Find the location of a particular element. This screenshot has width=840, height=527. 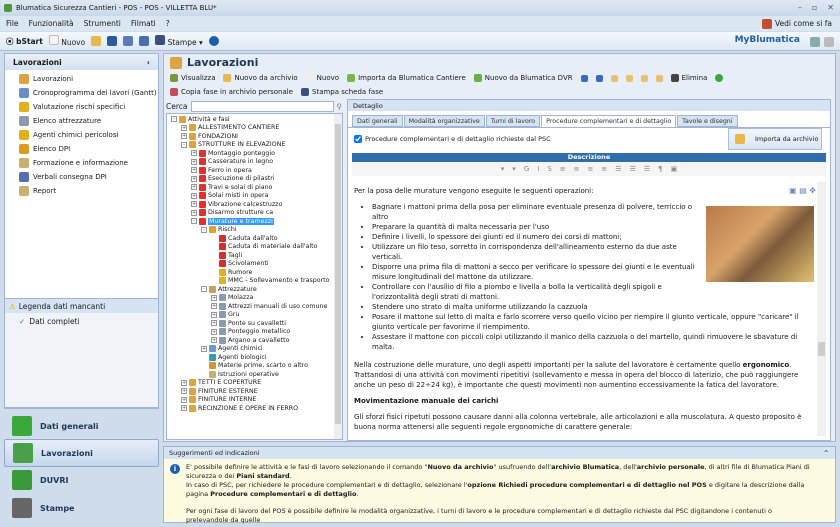

bstart-button: ⦿ bStart is located at coordinates (24, 41).